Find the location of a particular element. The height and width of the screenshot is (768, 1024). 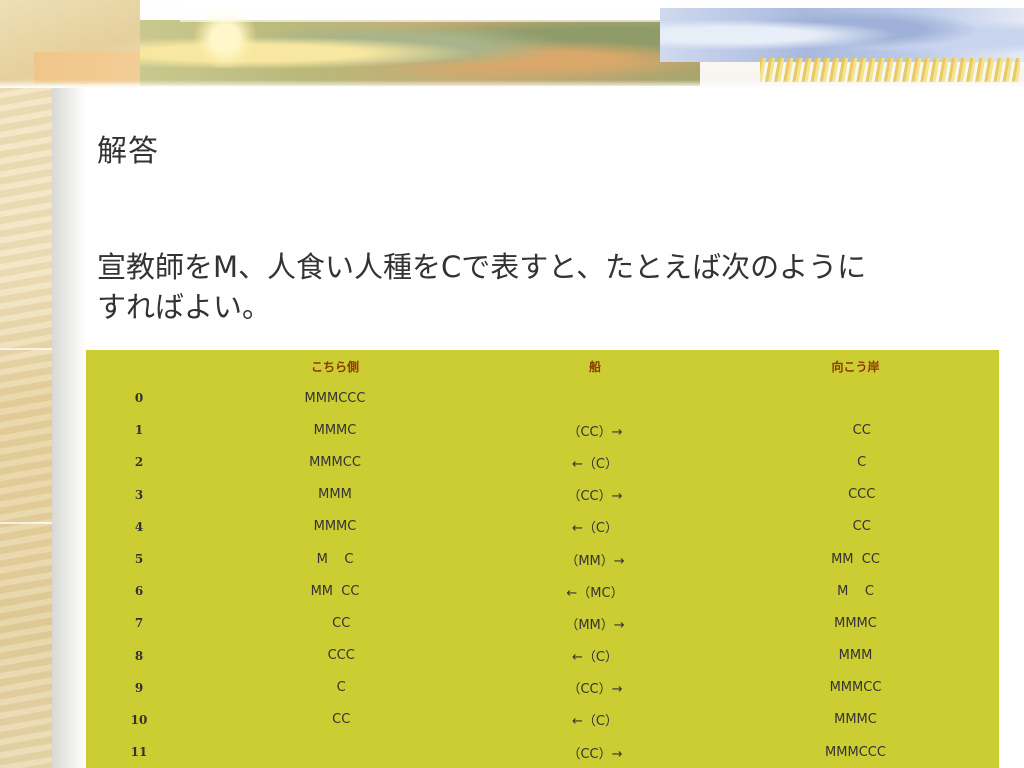

this-side-cell: MMM is located at coordinates (335, 495).